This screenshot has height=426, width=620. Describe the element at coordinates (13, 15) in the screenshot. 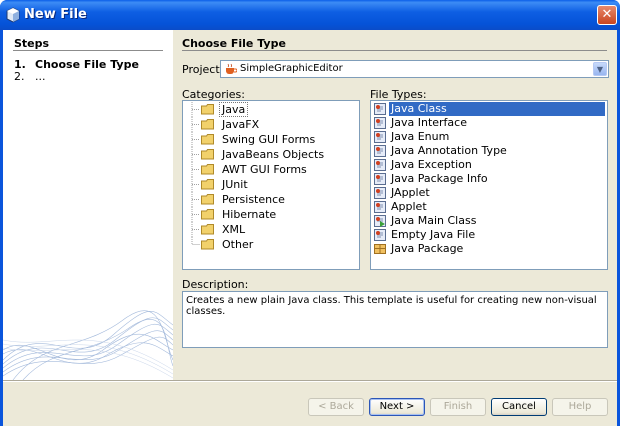

I see `netbeans-cube-icon` at that location.